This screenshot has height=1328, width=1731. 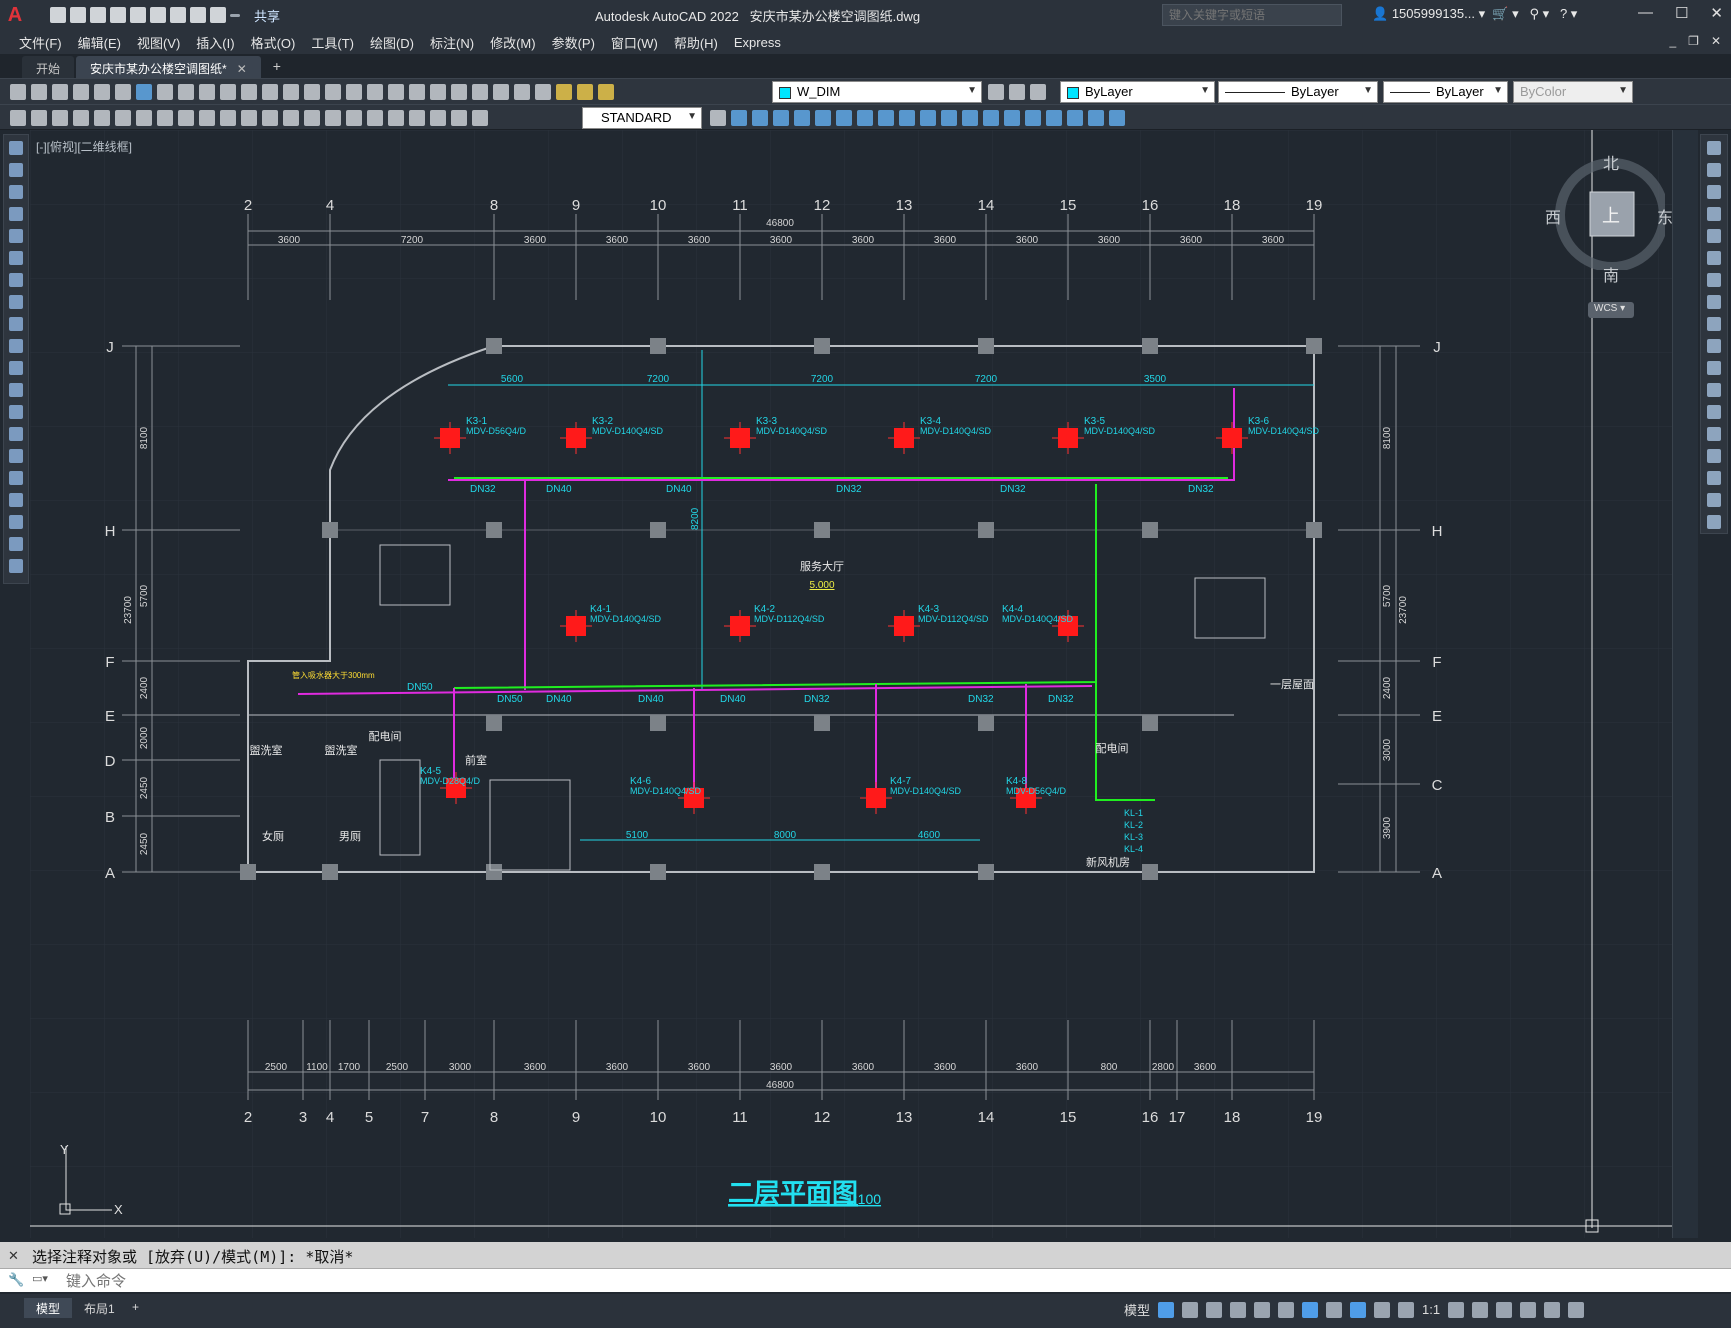 What do you see at coordinates (1553, 216) in the screenshot?
I see `viewcube-west: 西` at bounding box center [1553, 216].